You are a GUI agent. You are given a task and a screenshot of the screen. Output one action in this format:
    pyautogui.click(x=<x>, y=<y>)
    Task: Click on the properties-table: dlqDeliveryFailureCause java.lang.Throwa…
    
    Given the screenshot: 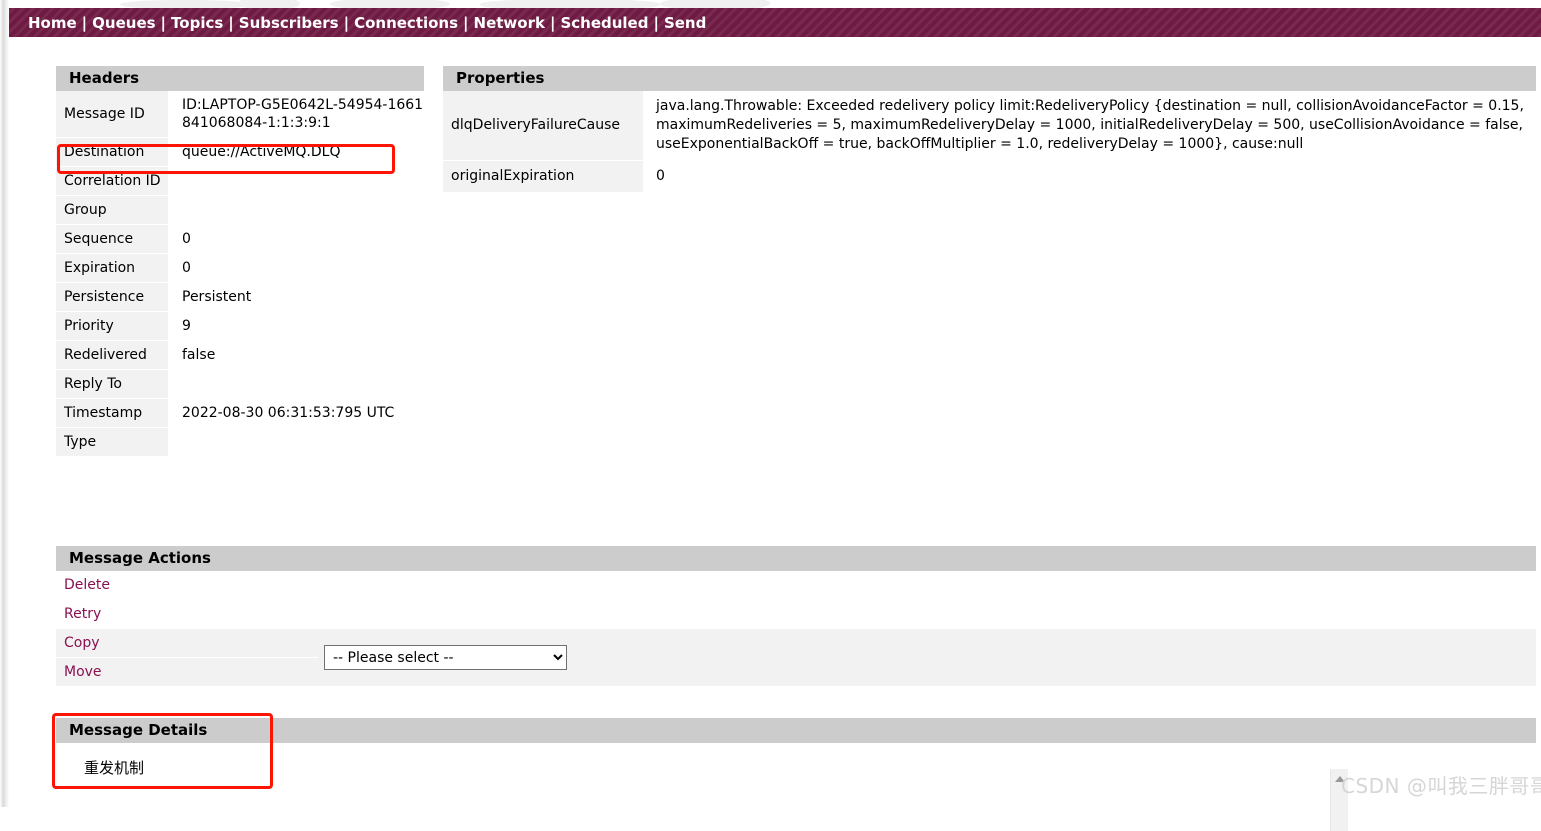 What is the action you would take?
    pyautogui.click(x=989, y=142)
    